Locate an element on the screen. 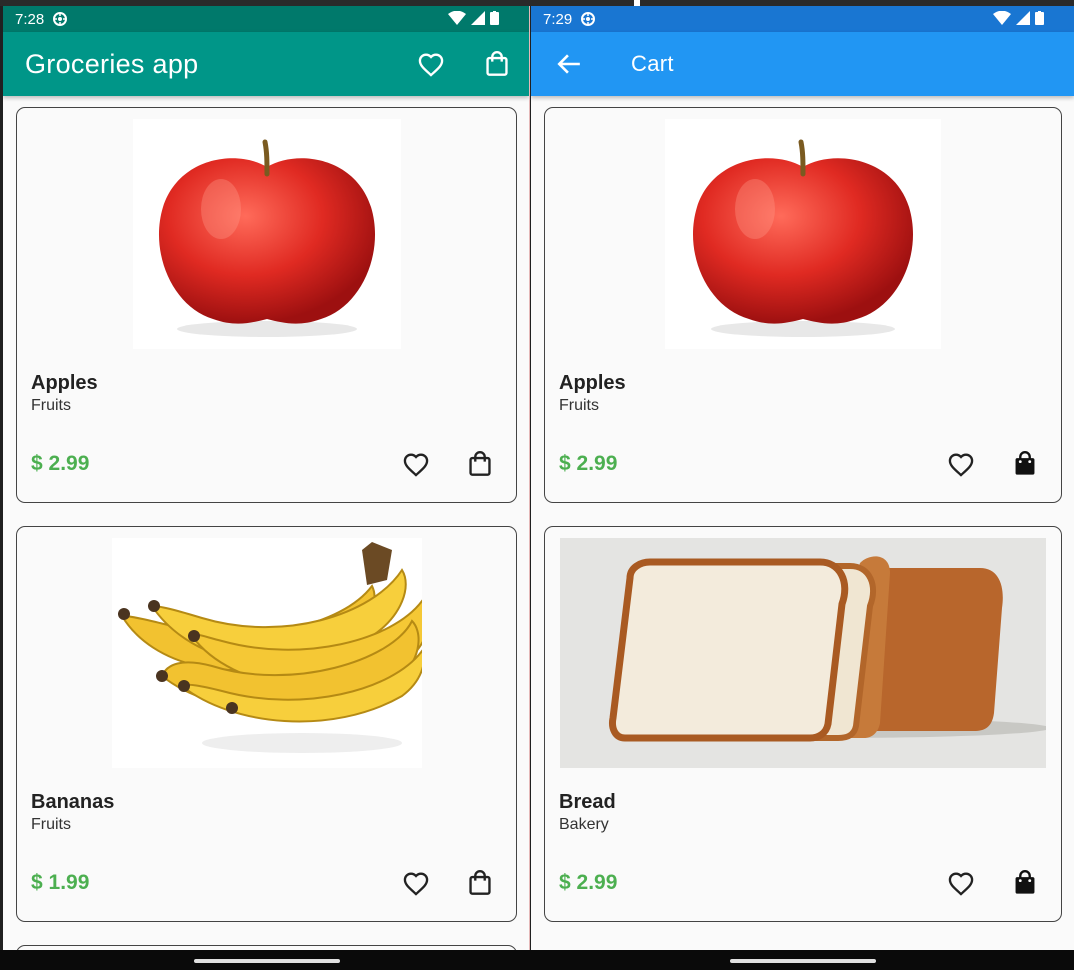 The image size is (1074, 970). cart-bag-icon is located at coordinates (497, 64).